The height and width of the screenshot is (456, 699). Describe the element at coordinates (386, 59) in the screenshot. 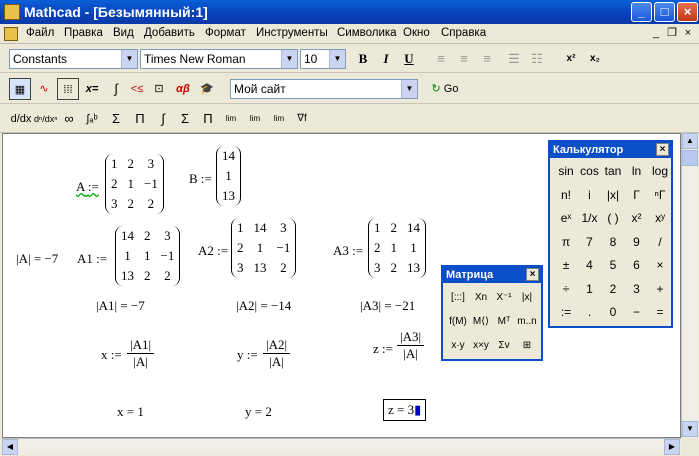

I see `italic-button: I` at that location.